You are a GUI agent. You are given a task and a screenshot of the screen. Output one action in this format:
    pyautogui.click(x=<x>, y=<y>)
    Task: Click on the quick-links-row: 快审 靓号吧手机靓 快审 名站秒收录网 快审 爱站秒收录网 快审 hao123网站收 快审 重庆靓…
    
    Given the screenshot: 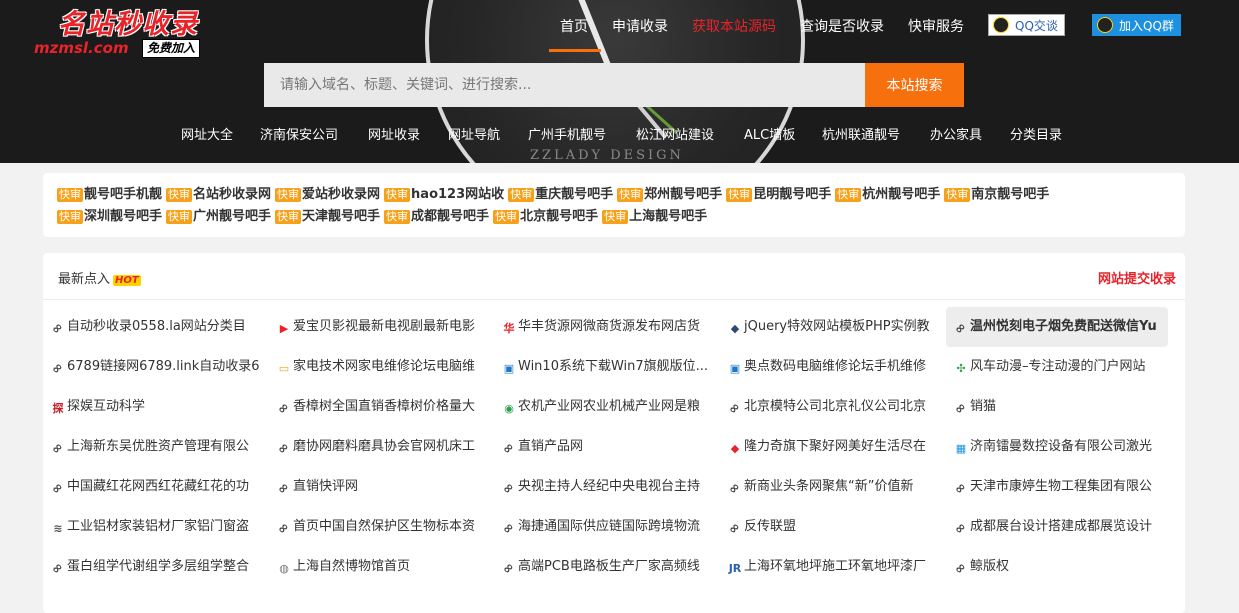 What is the action you would take?
    pyautogui.click(x=614, y=194)
    